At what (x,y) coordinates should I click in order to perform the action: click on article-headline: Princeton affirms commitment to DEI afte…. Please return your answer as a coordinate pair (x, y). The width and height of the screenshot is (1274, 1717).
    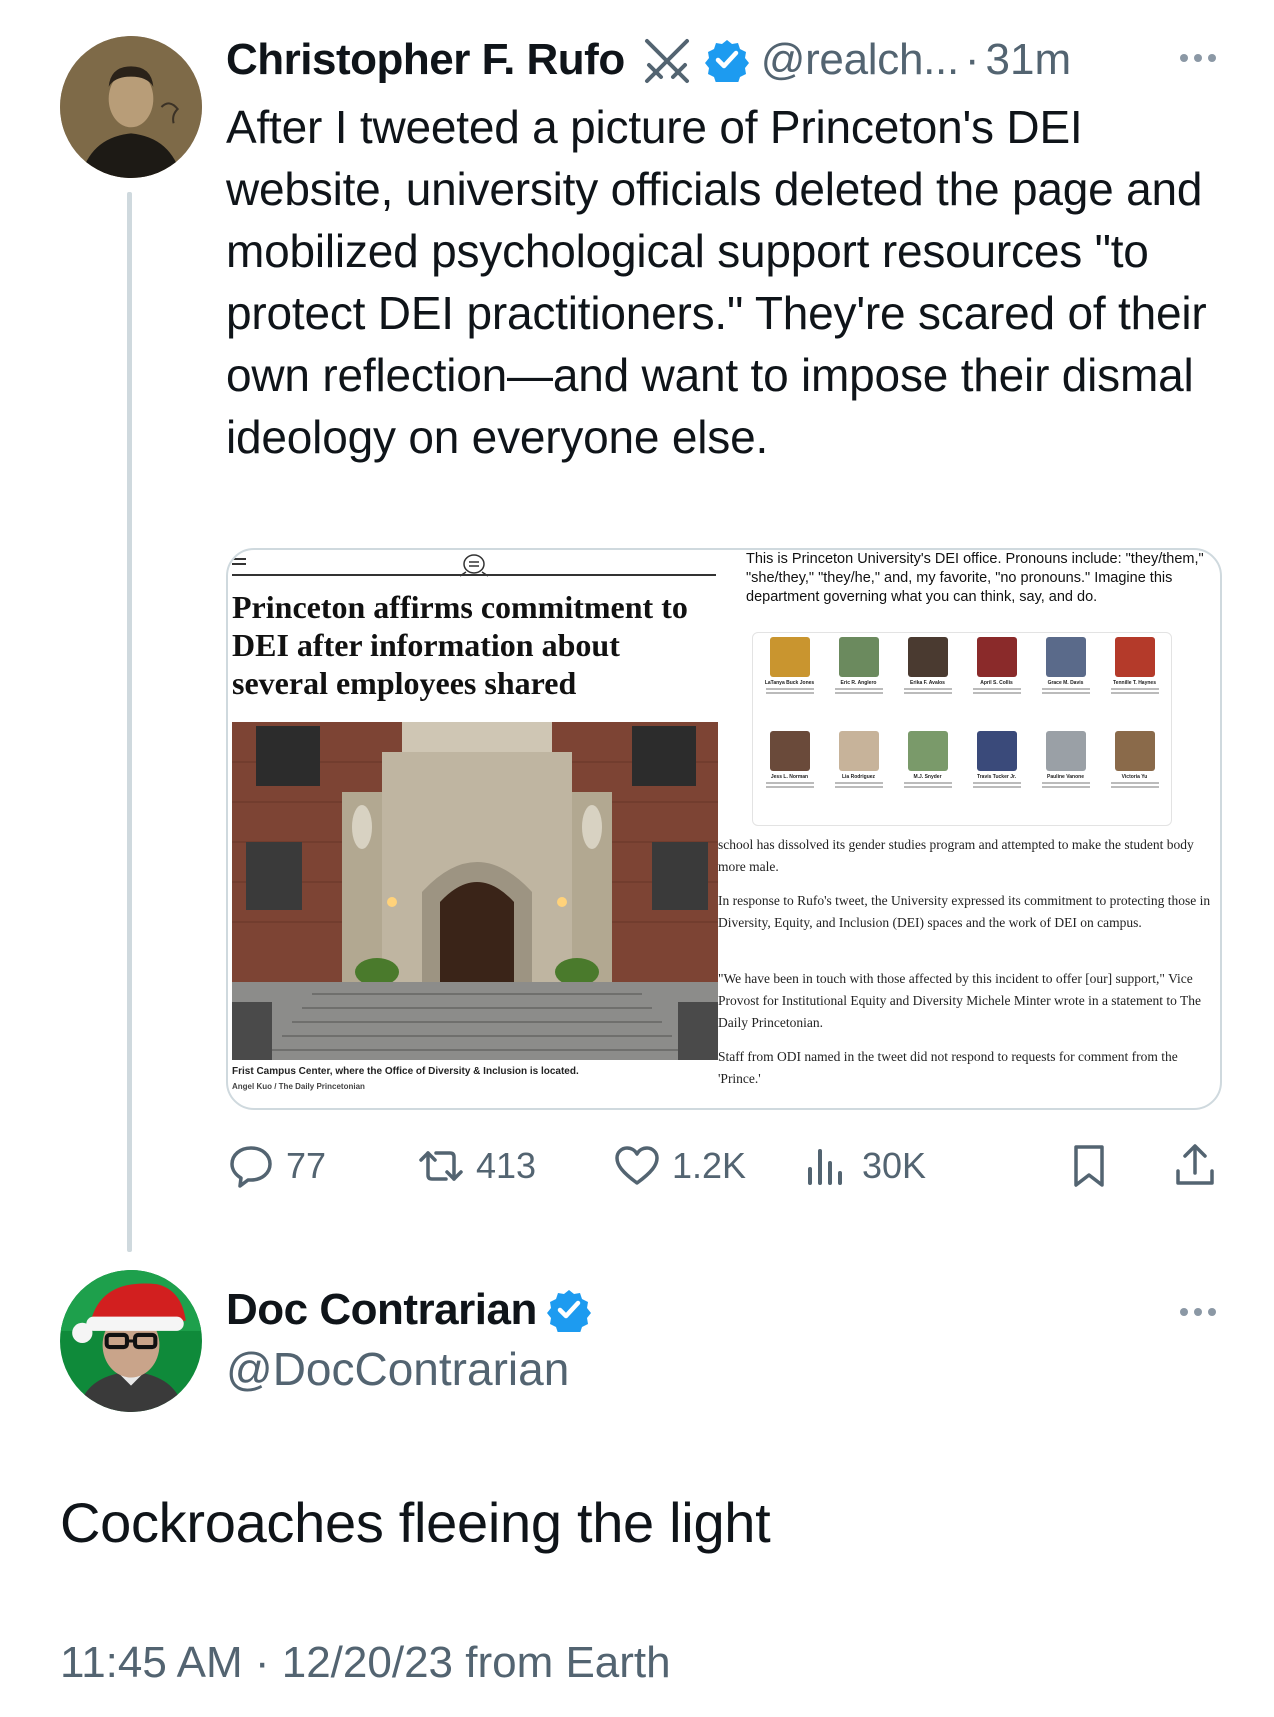
    Looking at the image, I should click on (460, 645).